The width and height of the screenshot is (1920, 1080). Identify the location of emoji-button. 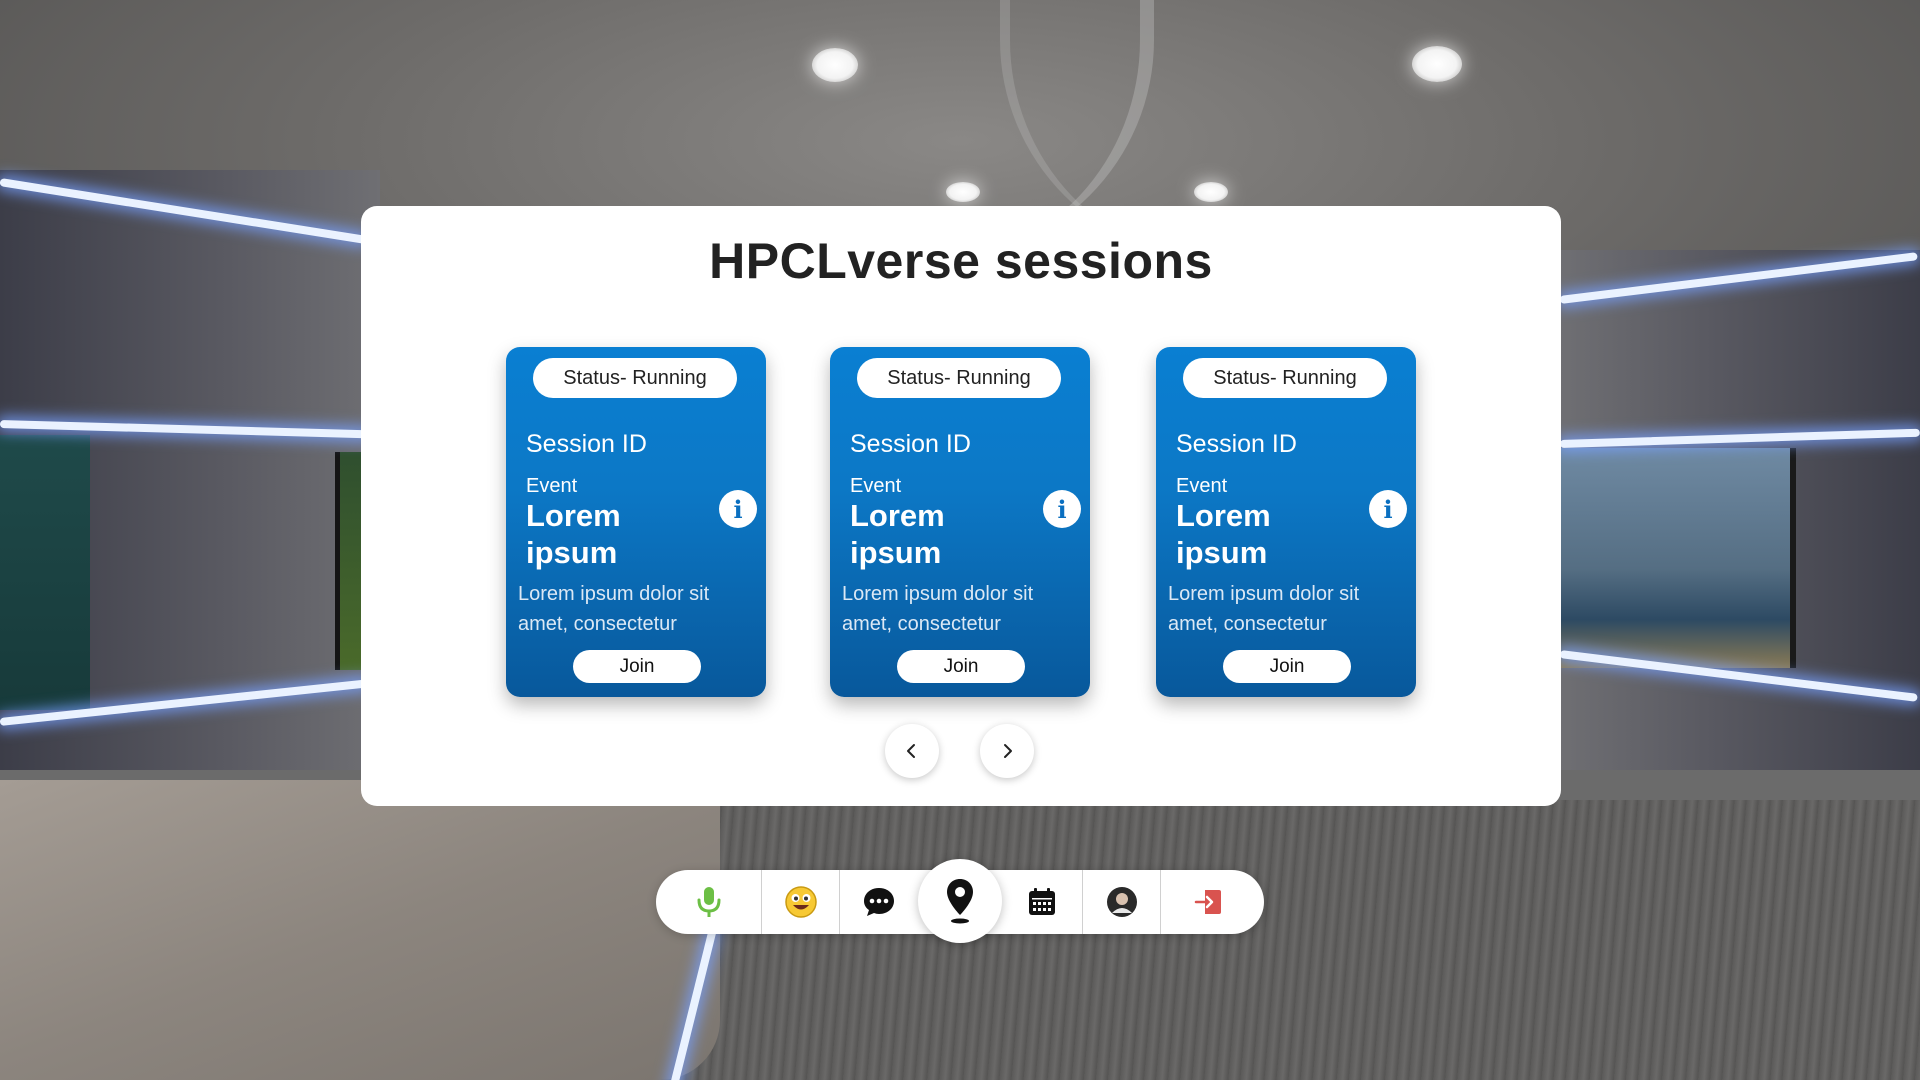
(800, 902).